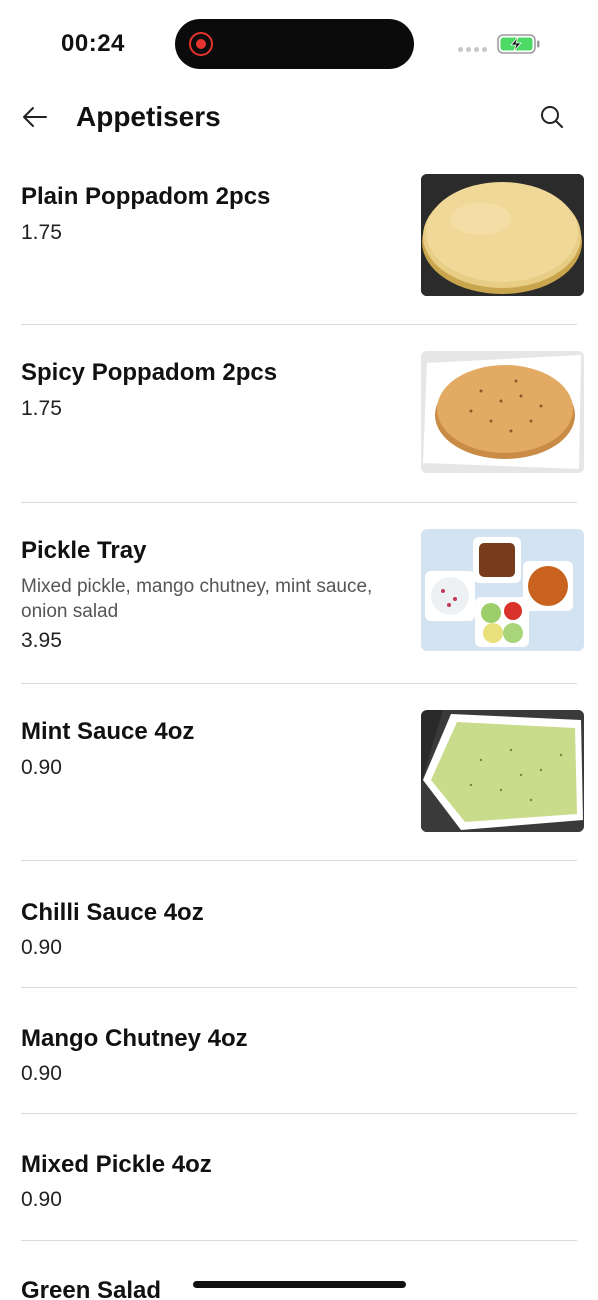 The width and height of the screenshot is (598, 1300). What do you see at coordinates (149, 372) in the screenshot?
I see `item-name: Spicy Poppadom 2pcs` at bounding box center [149, 372].